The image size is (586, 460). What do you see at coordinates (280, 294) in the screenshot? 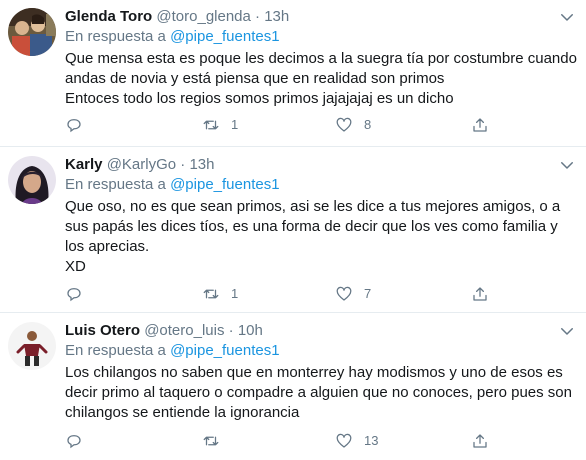
I see `tweet-actions: 1 7` at bounding box center [280, 294].